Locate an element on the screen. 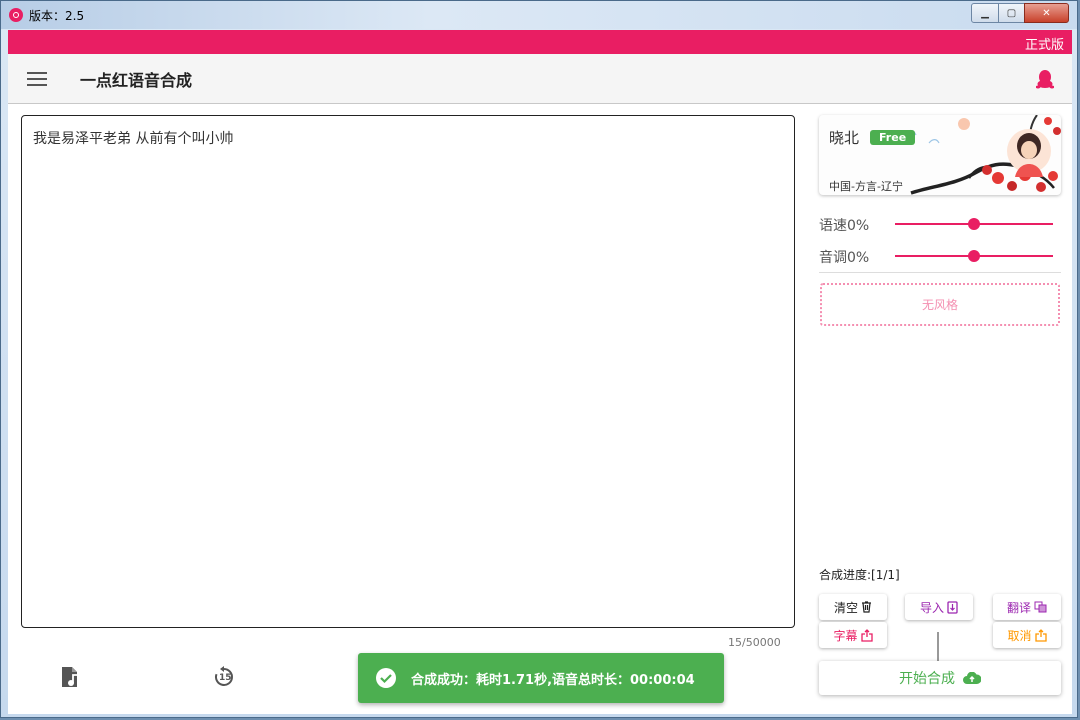 The height and width of the screenshot is (720, 1080). style-label: 无风格 is located at coordinates (939, 305).